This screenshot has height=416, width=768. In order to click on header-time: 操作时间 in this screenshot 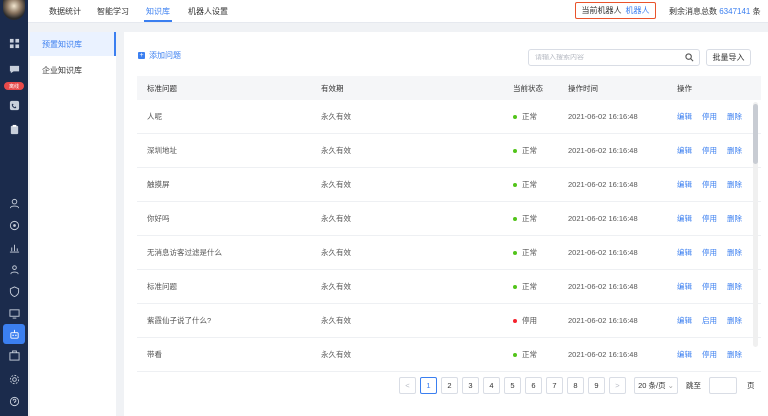, I will do `click(583, 88)`.